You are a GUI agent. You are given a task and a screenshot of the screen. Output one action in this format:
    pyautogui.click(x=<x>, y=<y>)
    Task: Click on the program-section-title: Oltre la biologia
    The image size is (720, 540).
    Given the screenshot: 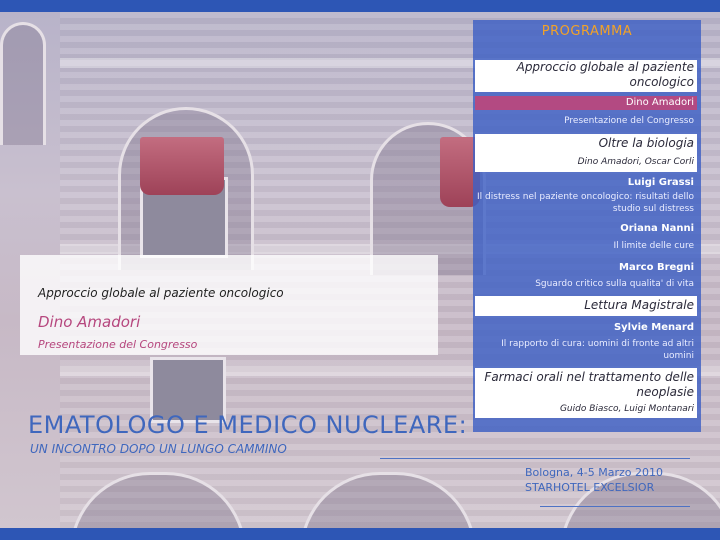 What is the action you would take?
    pyautogui.click(x=646, y=143)
    